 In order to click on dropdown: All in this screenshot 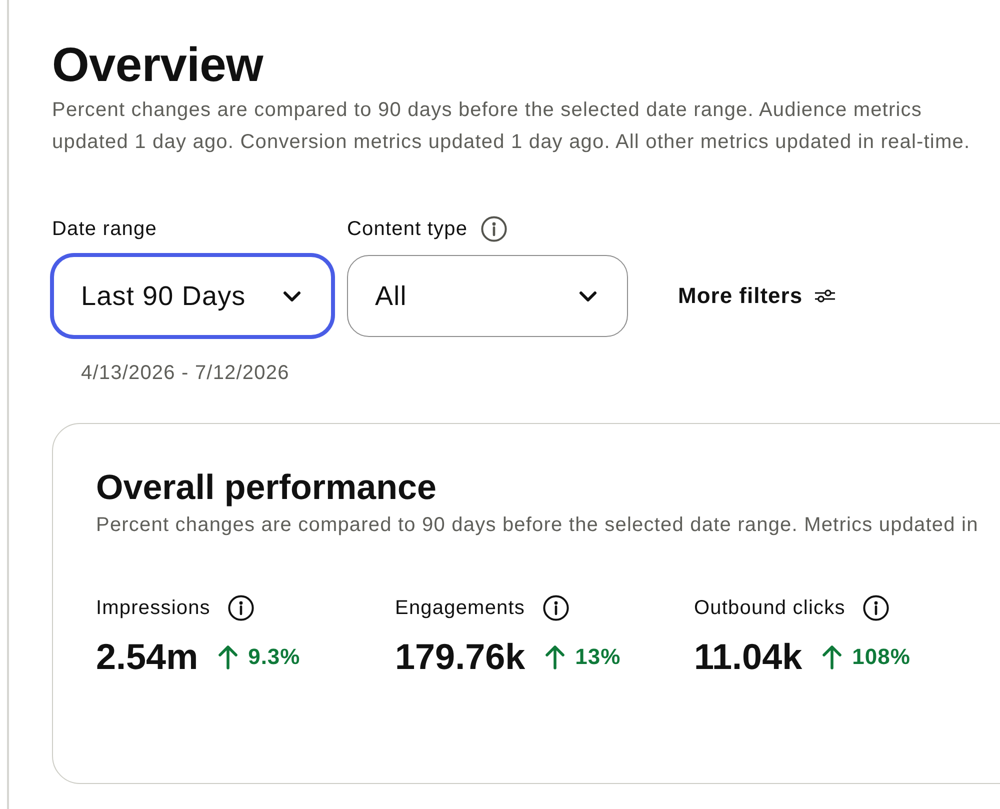, I will do `click(487, 296)`.